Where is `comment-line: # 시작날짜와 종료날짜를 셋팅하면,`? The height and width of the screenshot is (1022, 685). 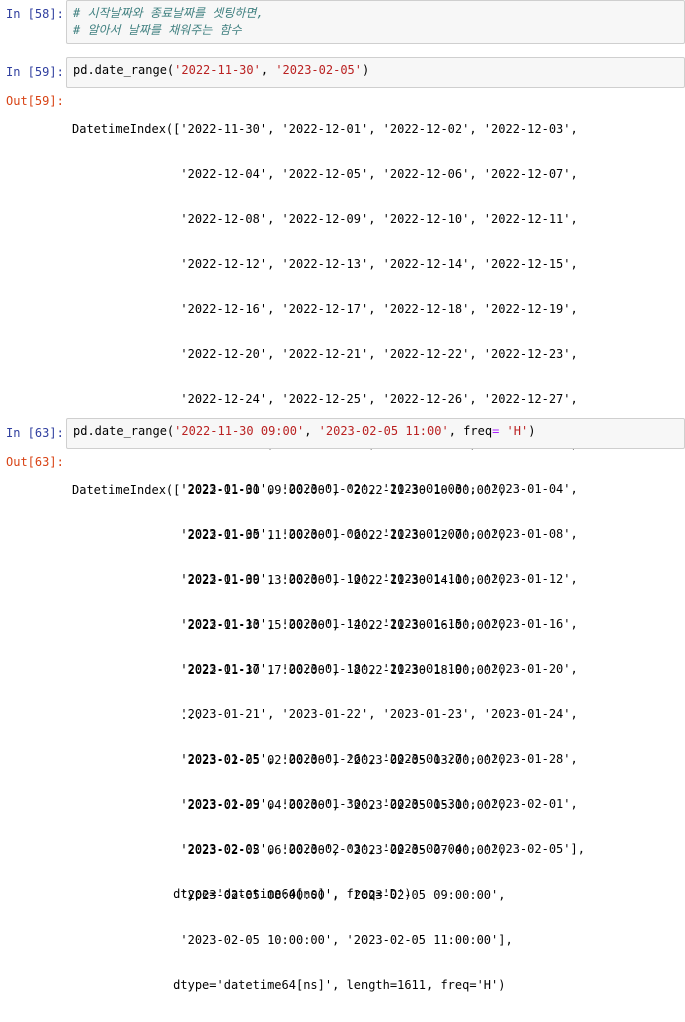 comment-line: # 시작날짜와 종료날짜를 셋팅하면, is located at coordinates (168, 13).